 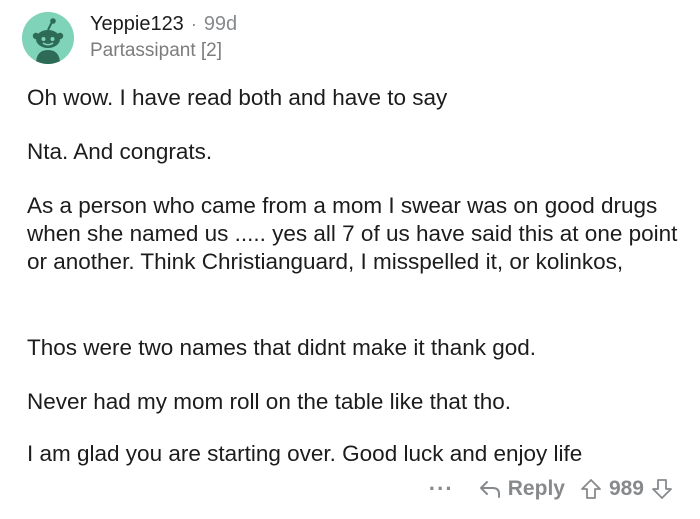 What do you see at coordinates (490, 489) in the screenshot?
I see `reply-arrow-icon` at bounding box center [490, 489].